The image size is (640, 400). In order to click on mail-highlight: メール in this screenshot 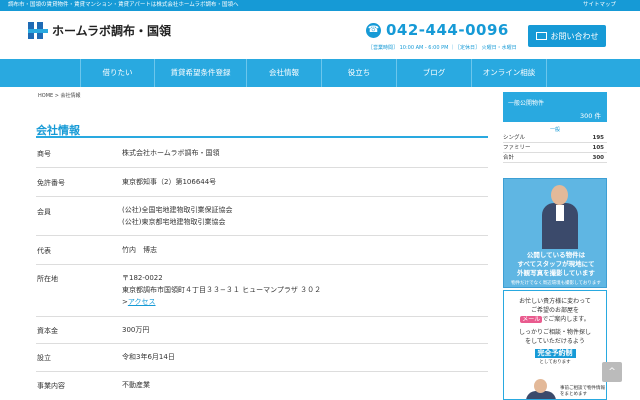, I will do `click(531, 319)`.